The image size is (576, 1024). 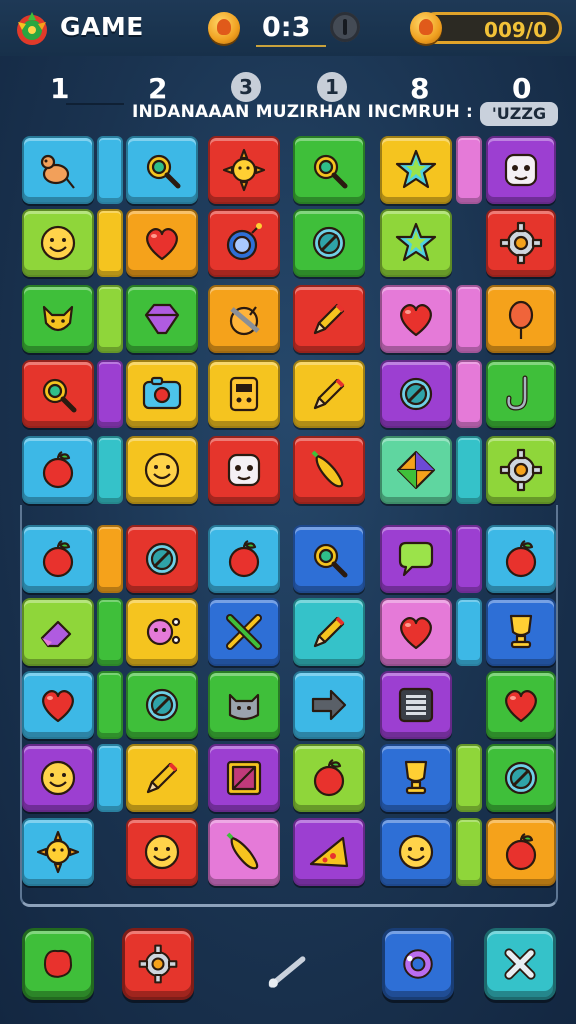 What do you see at coordinates (288, 972) in the screenshot?
I see `wand-icon` at bounding box center [288, 972].